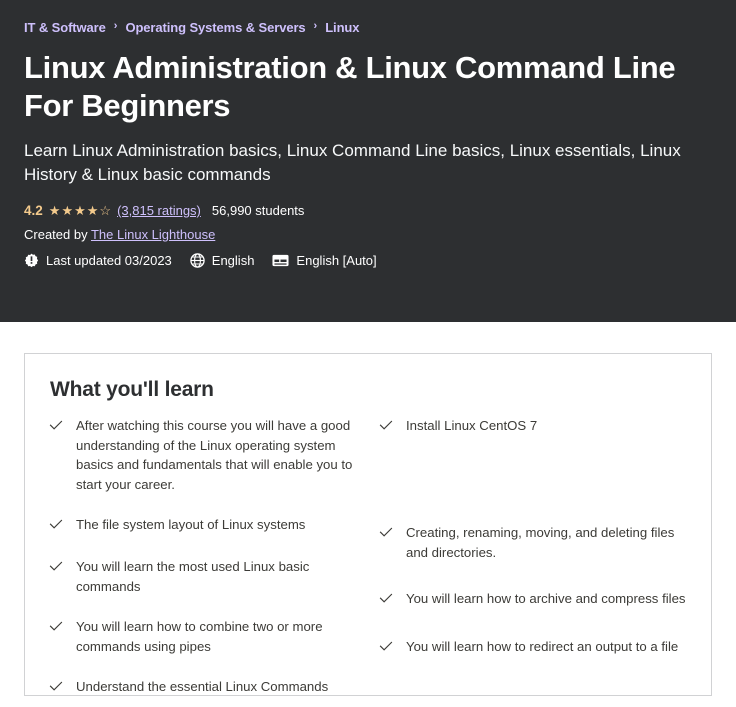 The image size is (736, 707). What do you see at coordinates (197, 260) in the screenshot?
I see `globe-icon` at bounding box center [197, 260].